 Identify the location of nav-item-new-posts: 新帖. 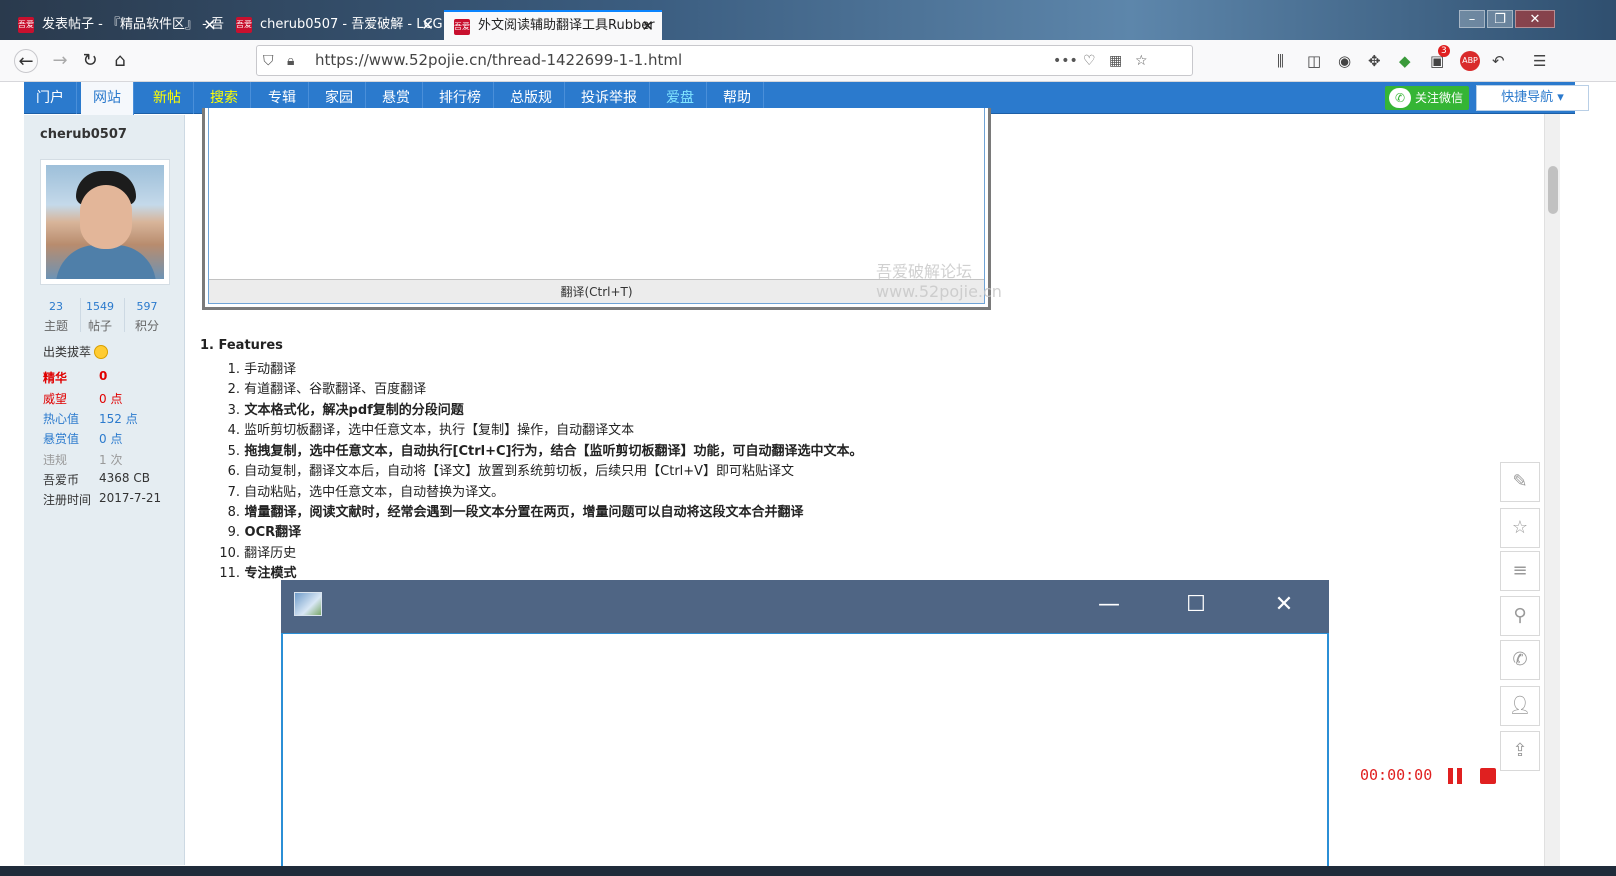
(167, 98).